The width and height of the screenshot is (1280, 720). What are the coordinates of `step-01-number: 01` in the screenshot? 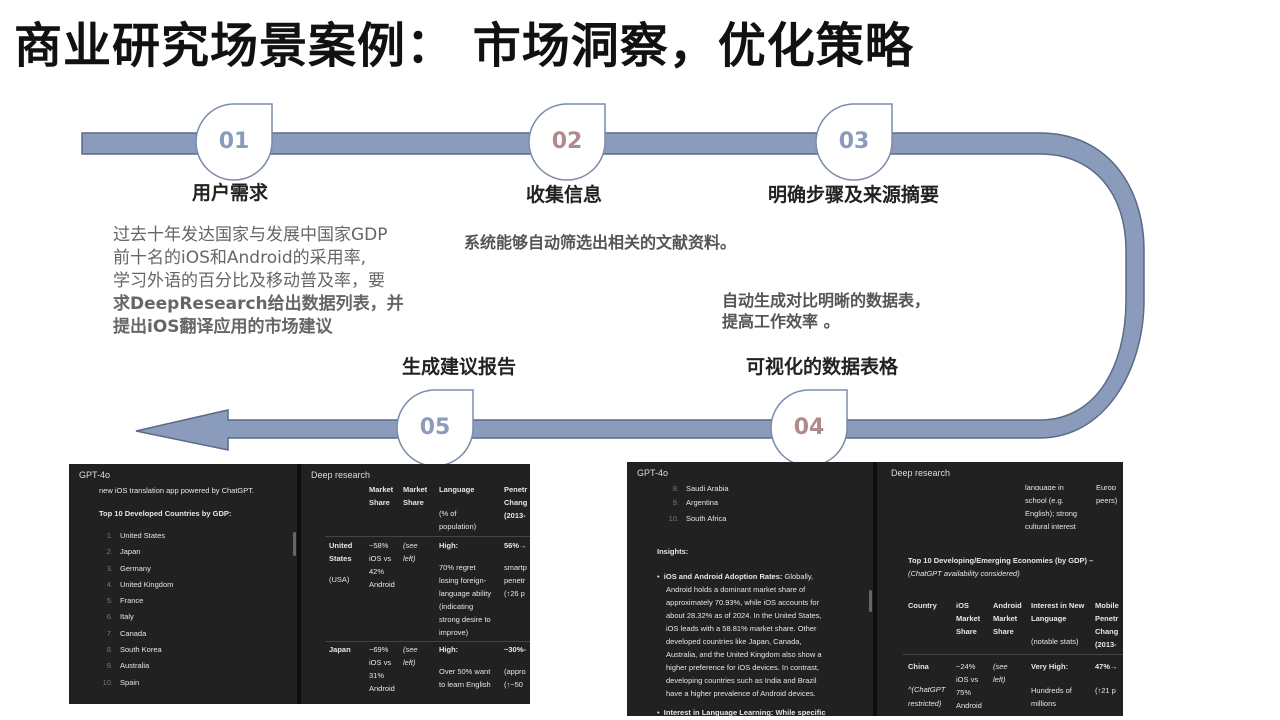 It's located at (234, 141).